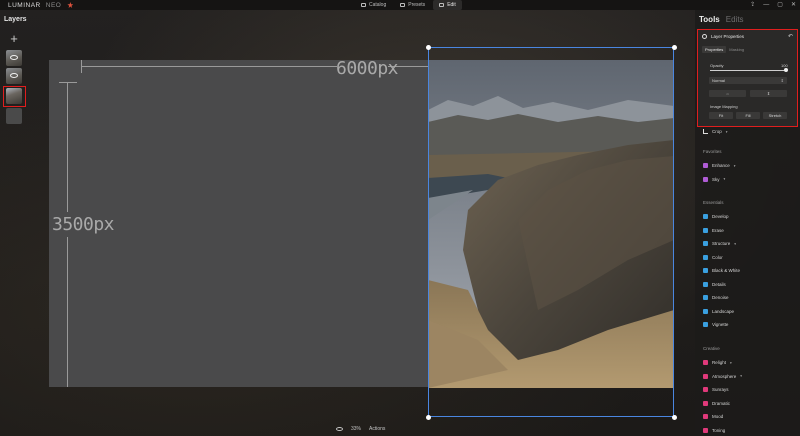 Image resolution: width=800 pixels, height=436 pixels. I want to click on tool-vignette: Vignette, so click(715, 324).